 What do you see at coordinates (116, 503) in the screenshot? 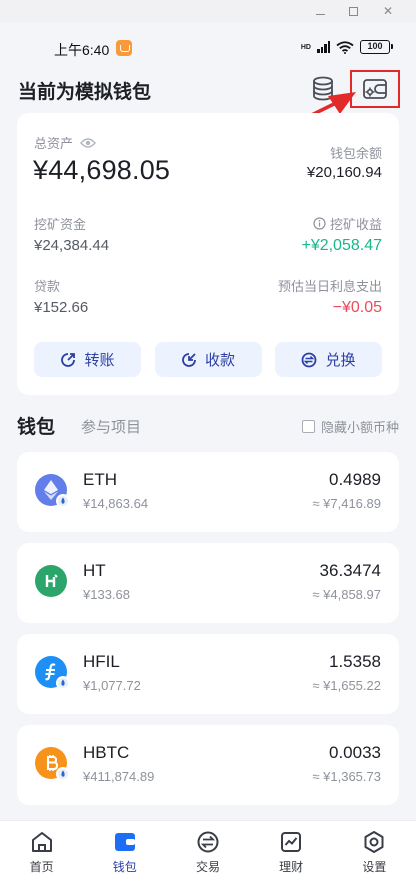
I see `coin-price: ¥14,863.64` at bounding box center [116, 503].